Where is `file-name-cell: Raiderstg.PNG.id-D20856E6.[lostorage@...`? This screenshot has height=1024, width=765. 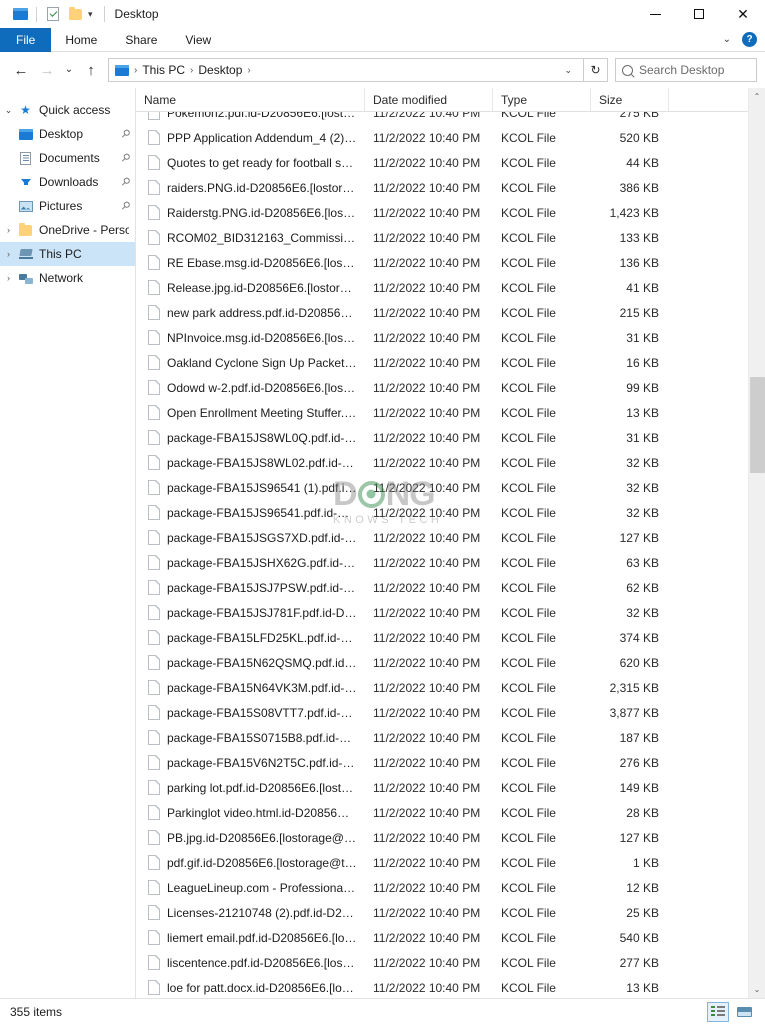 file-name-cell: Raiderstg.PNG.id-D20856E6.[lostorage@... is located at coordinates (250, 212).